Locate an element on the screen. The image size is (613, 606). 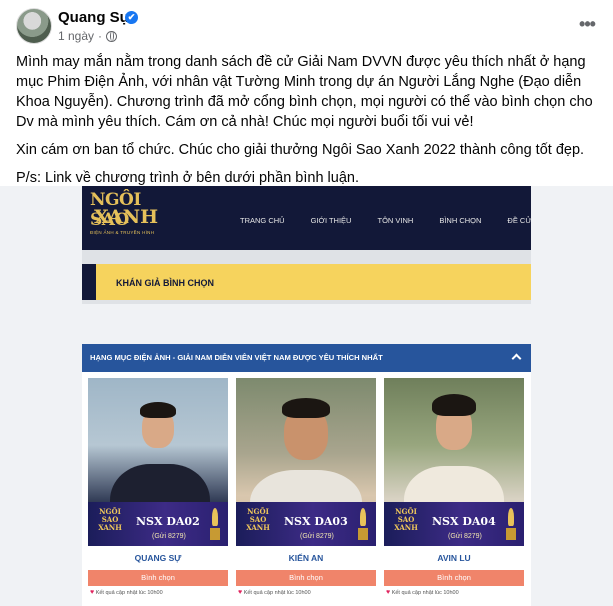
nsx-label-strip: NGÔI SAO XANH NSX DA03 (Gửi 8279) is located at coordinates (306, 524).